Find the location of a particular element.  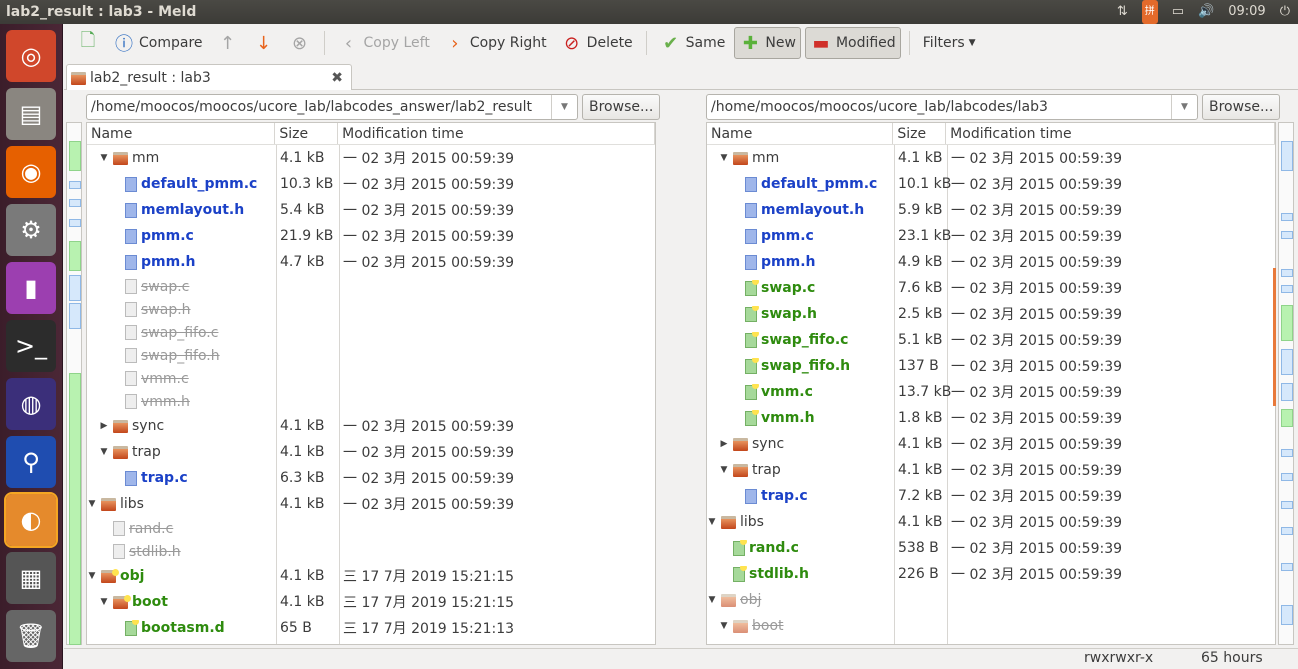

tree-row: pmm.c 23.1 kB 一 02 3月 2015 00:59:39 is located at coordinates (991, 236).